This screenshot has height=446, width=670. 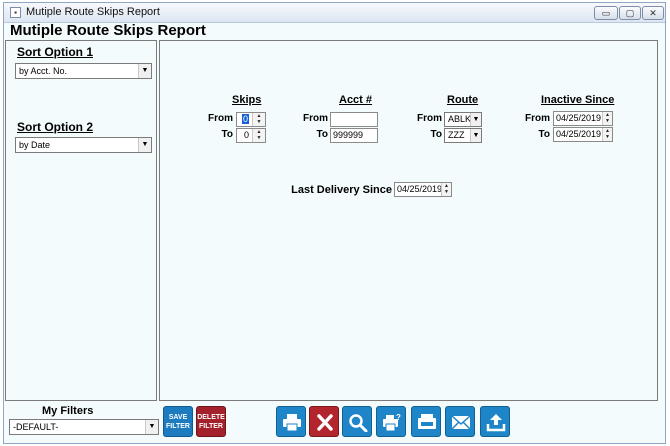 I want to click on last-delivery-label: Last Delivery Since, so click(x=341, y=190).